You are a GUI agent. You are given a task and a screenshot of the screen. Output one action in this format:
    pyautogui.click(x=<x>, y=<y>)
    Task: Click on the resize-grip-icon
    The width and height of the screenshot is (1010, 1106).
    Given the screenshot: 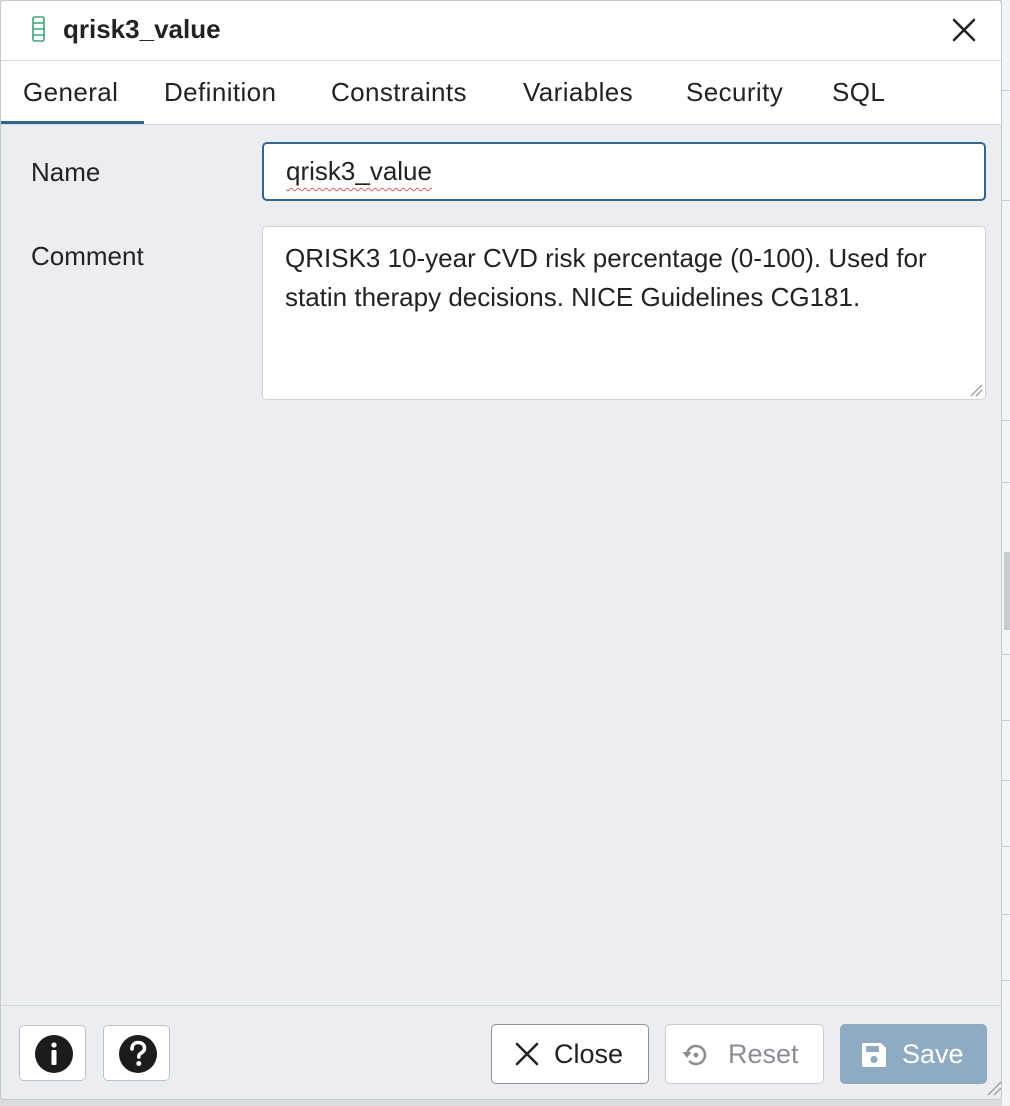 What is the action you would take?
    pyautogui.click(x=976, y=390)
    